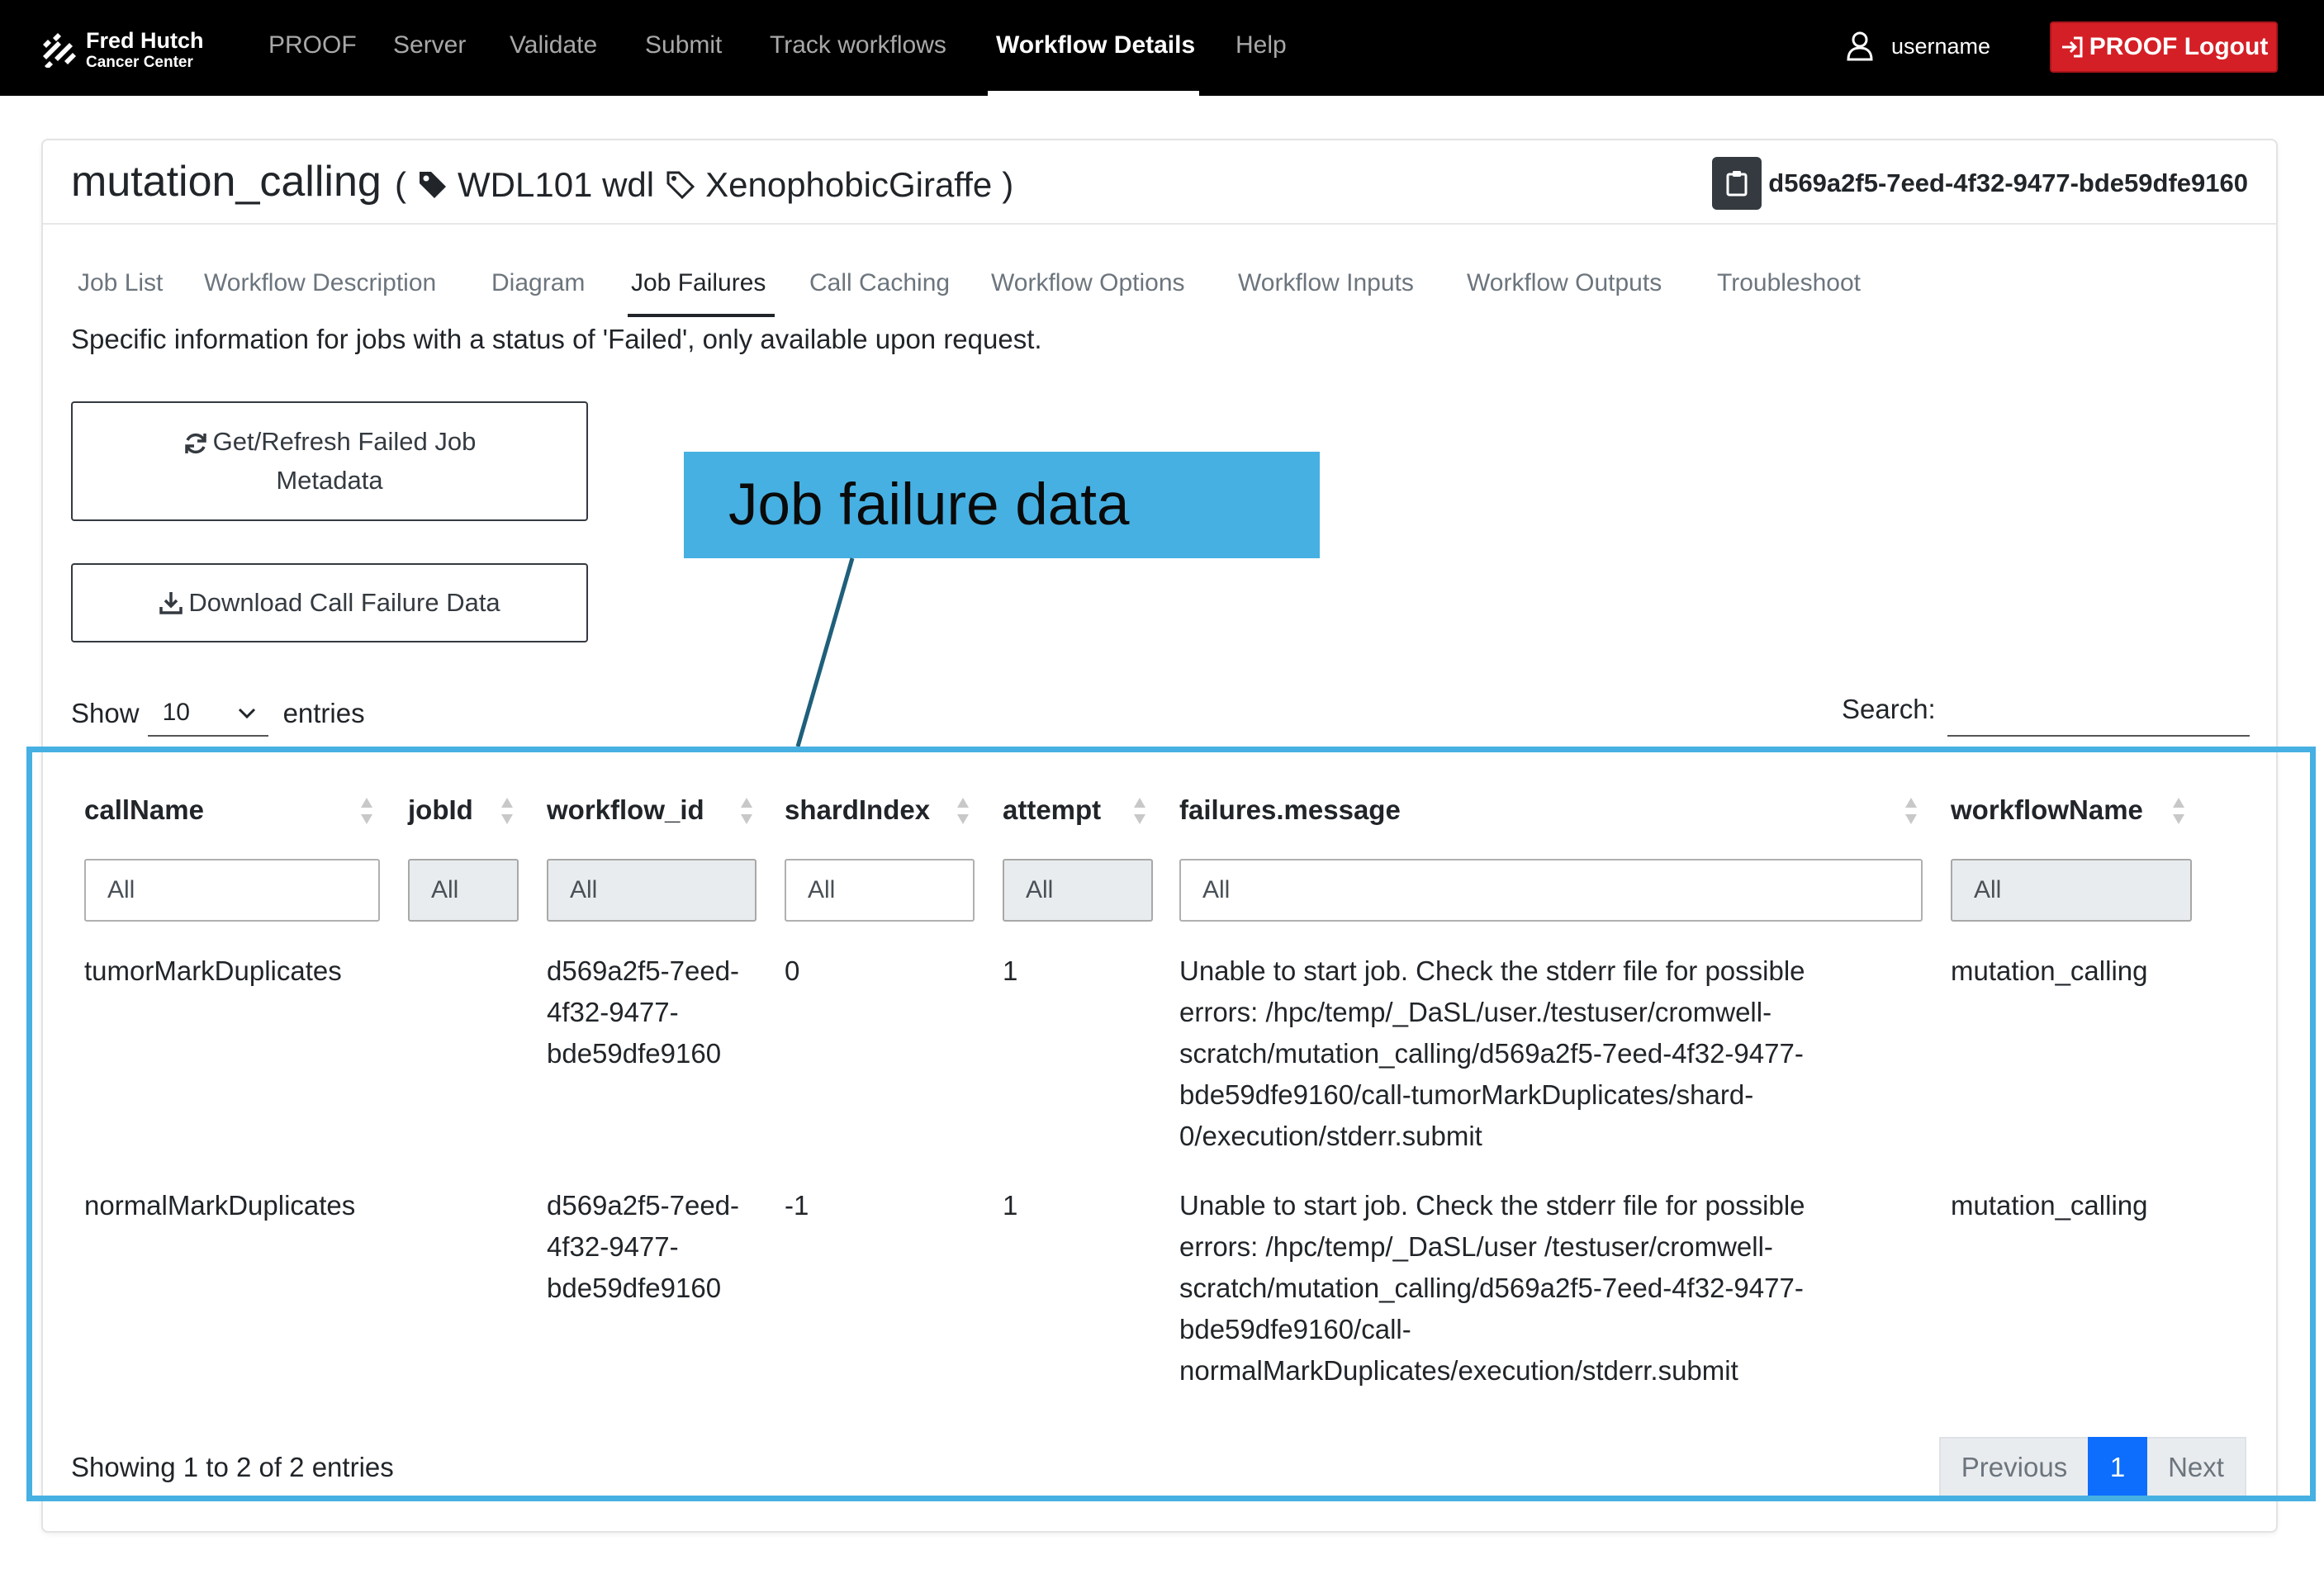 This screenshot has height=1574, width=2324. What do you see at coordinates (226, 182) in the screenshot?
I see `workflow-name: mutation_calling` at bounding box center [226, 182].